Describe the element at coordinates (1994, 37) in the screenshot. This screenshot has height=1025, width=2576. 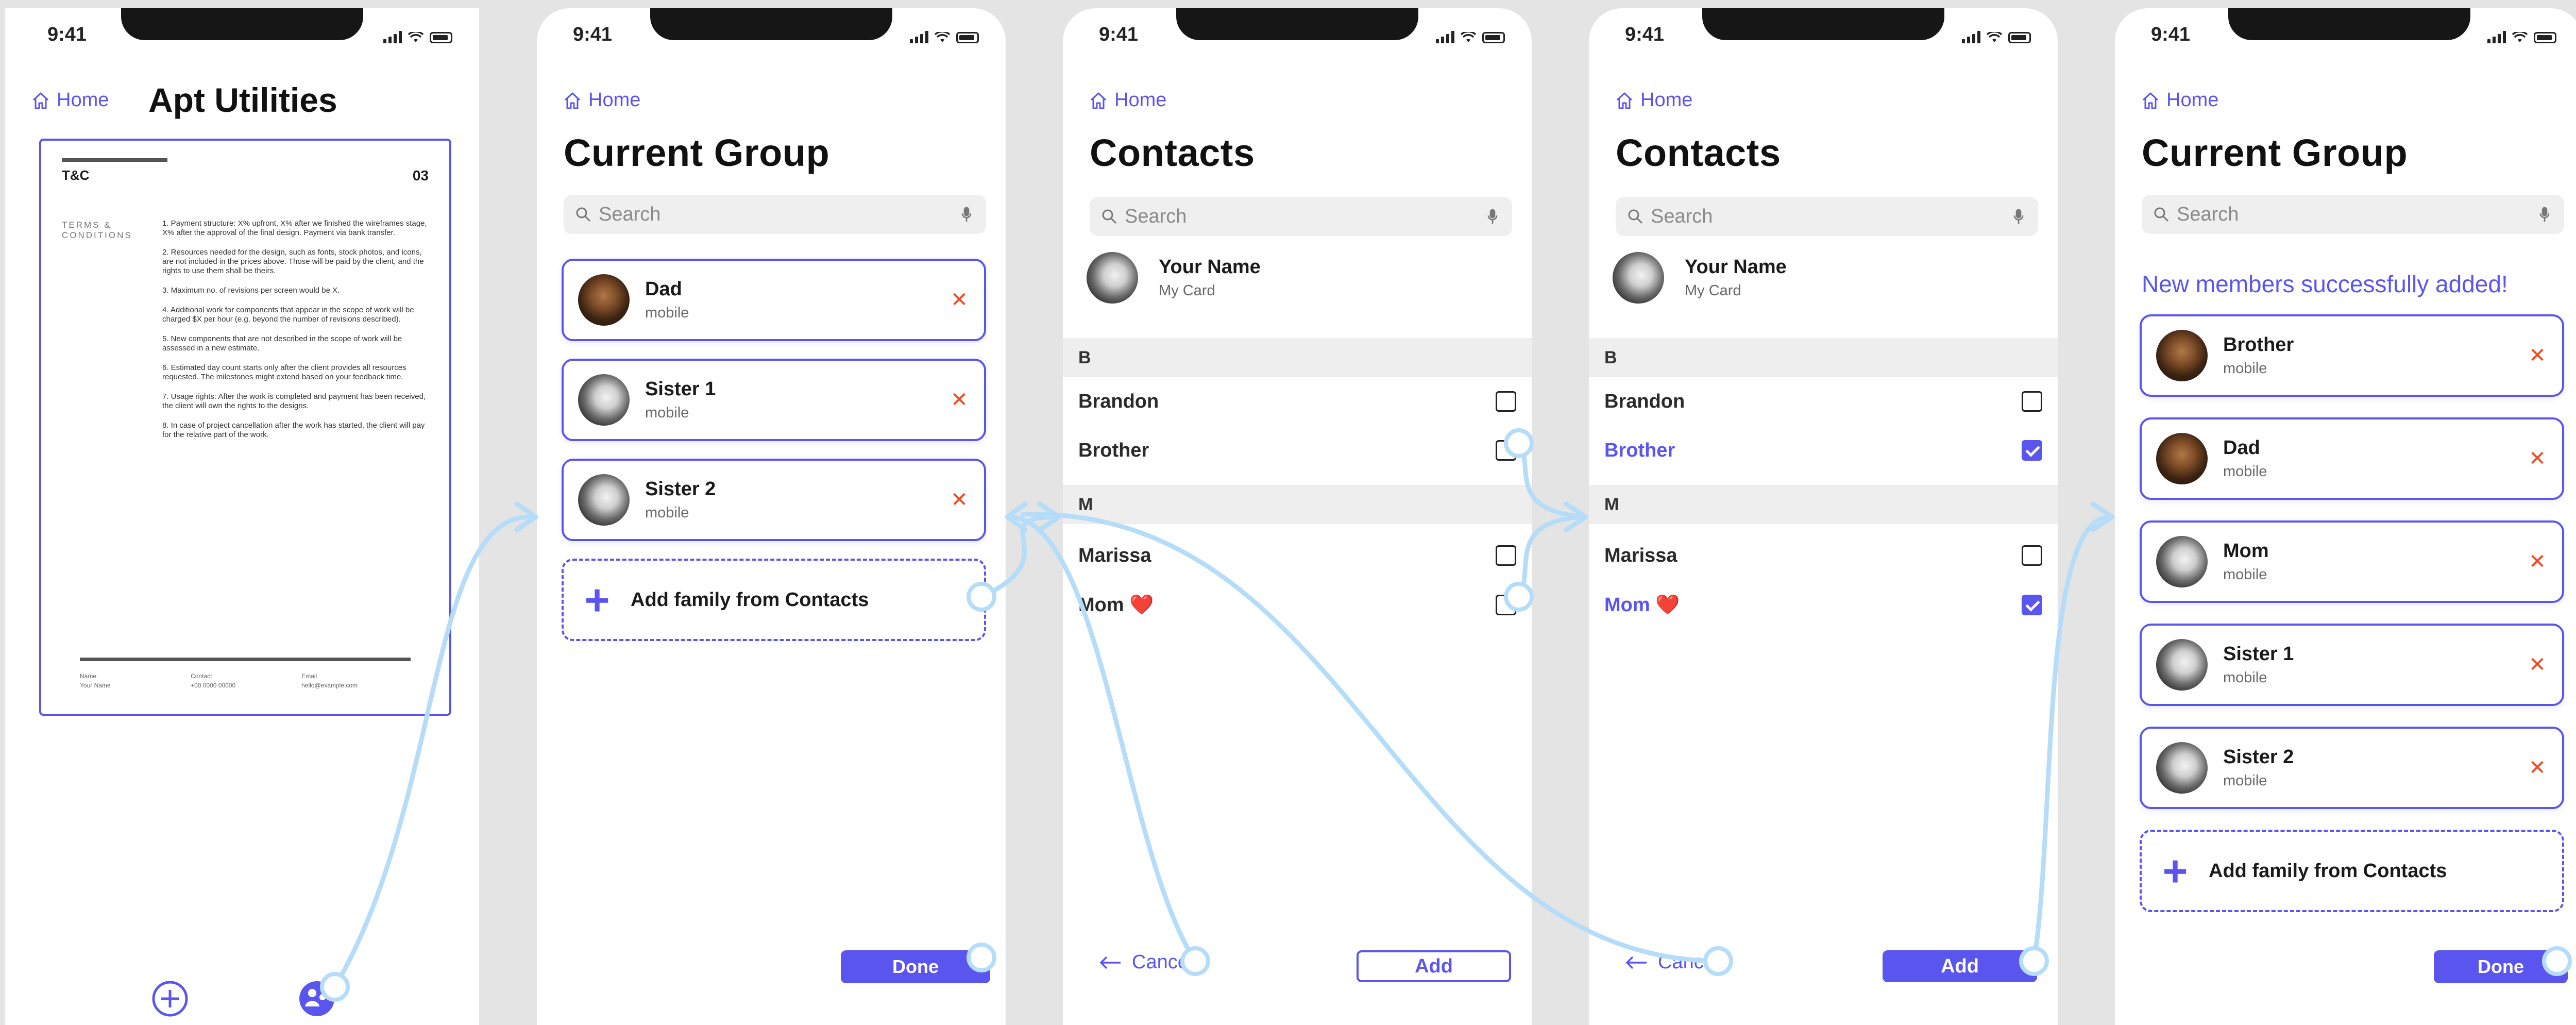
I see `wifi-icon` at that location.